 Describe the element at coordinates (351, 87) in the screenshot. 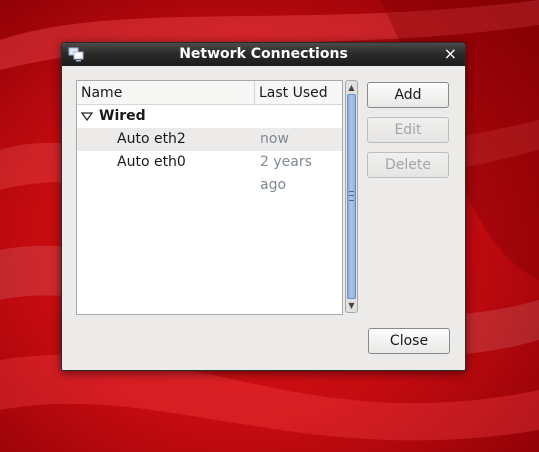

I see `scroll-up-arrow-icon: ▲` at that location.